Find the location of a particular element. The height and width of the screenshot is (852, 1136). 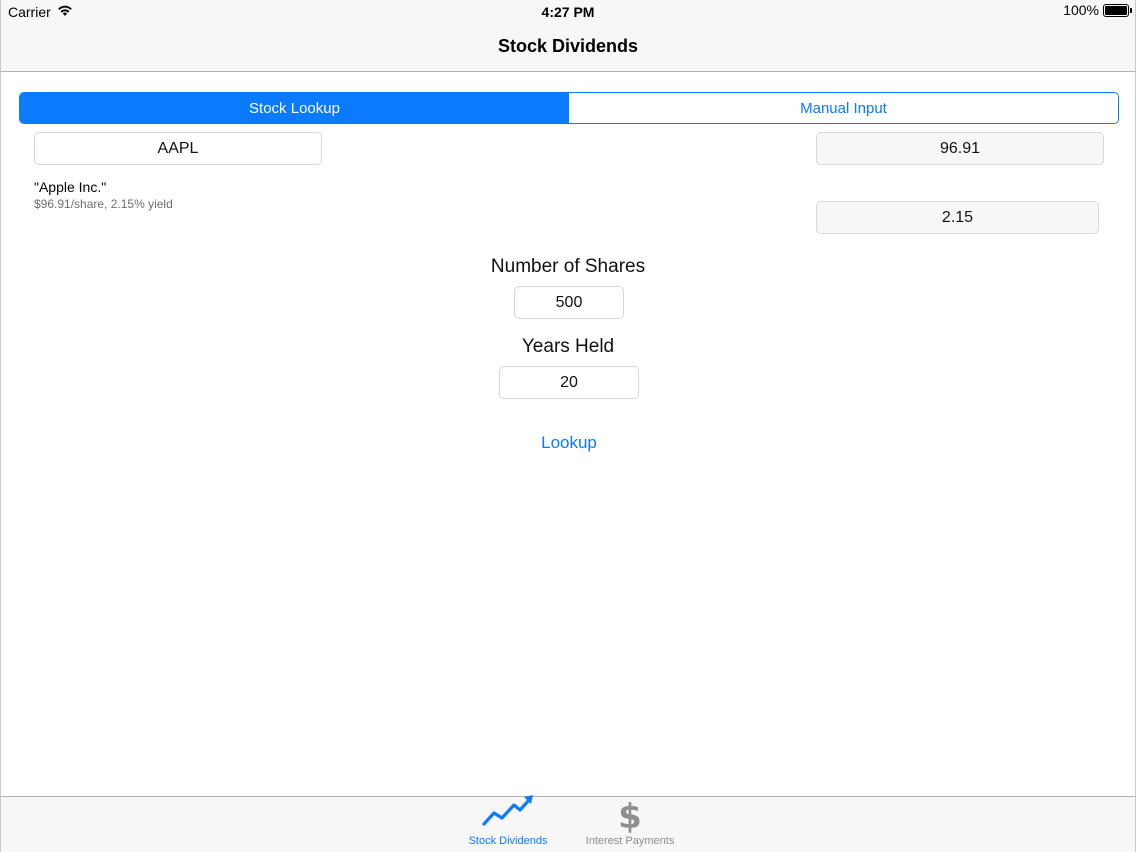

ticker-value: AAPL is located at coordinates (178, 148).